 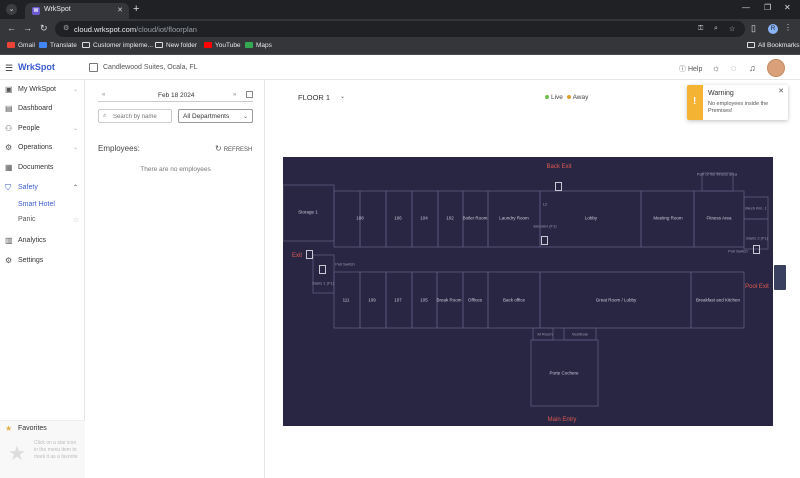 I want to click on sidebar-item-label: Operations, so click(x=35, y=147).